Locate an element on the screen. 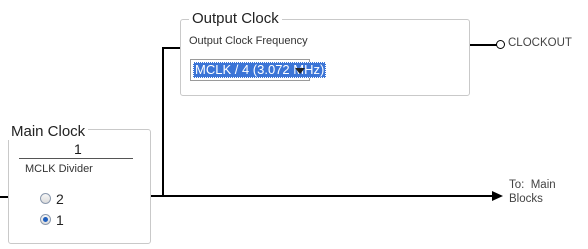  fraction-bar is located at coordinates (76, 158).